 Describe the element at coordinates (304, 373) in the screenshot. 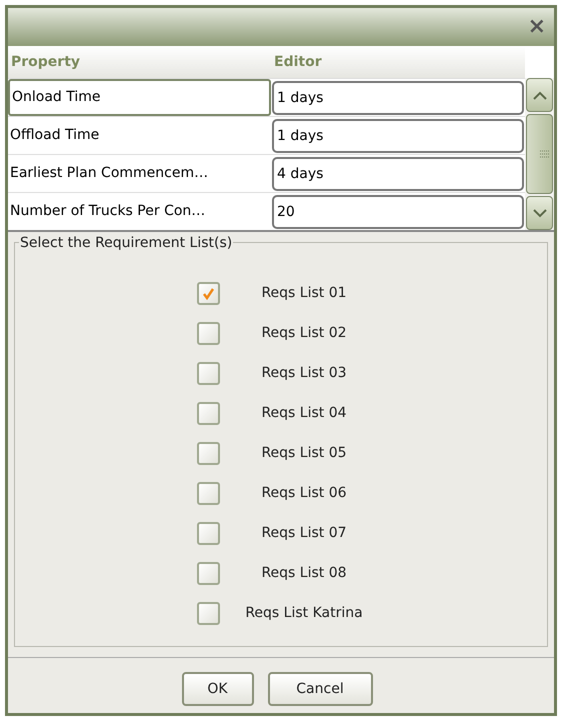

I see `checkbox-label: Reqs List 03` at that location.